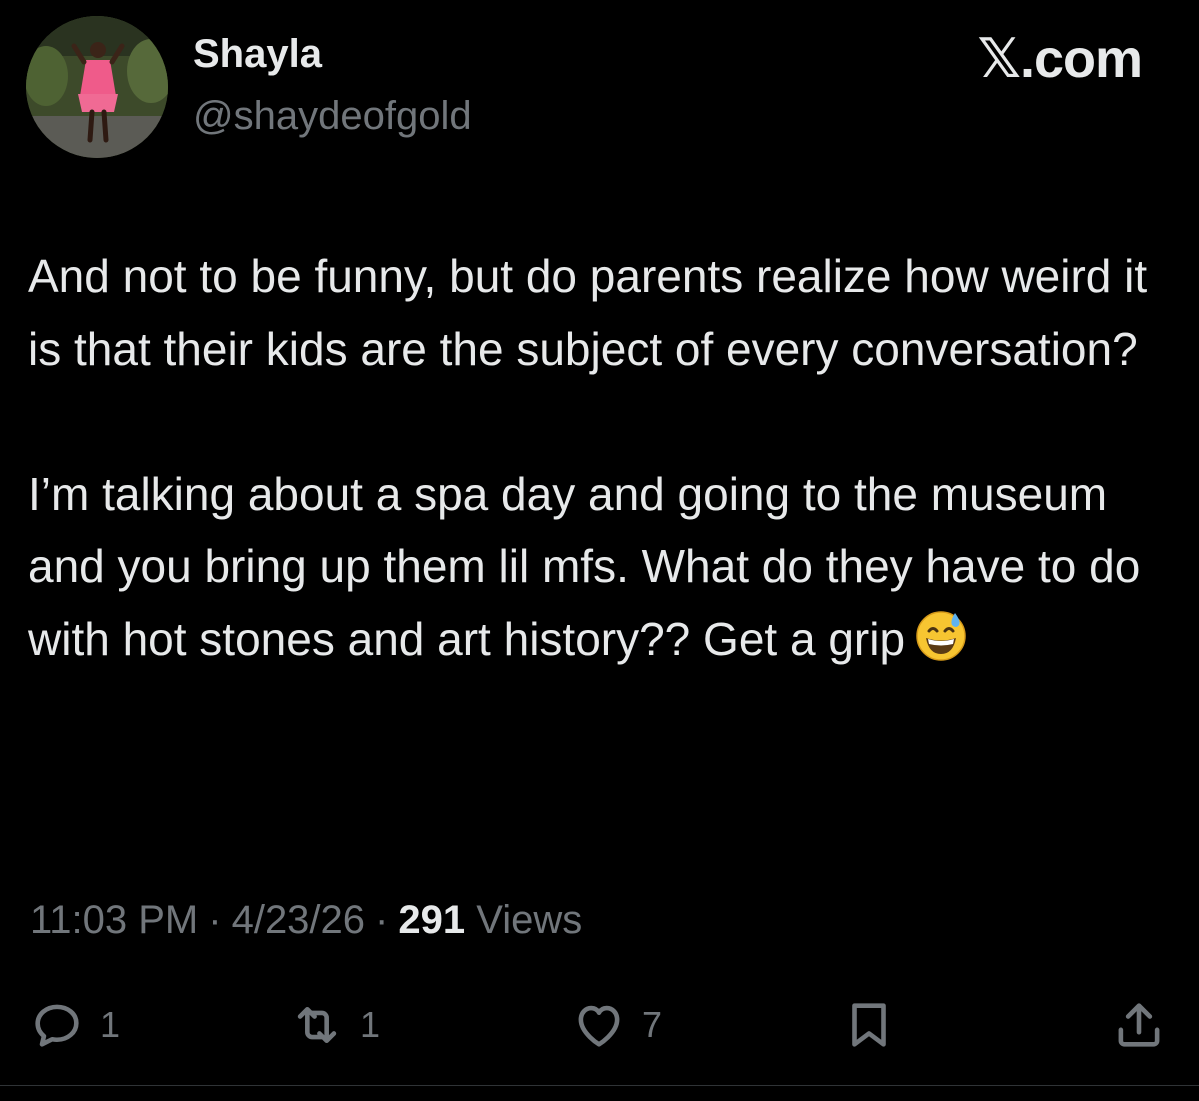 The width and height of the screenshot is (1199, 1101). I want to click on repost-icon, so click(317, 1025).